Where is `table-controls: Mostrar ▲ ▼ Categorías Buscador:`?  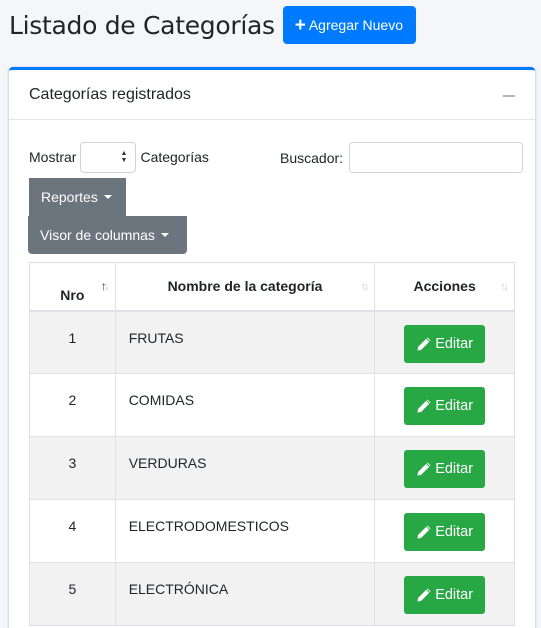 table-controls: Mostrar ▲ ▼ Categorías Buscador: is located at coordinates (279, 157).